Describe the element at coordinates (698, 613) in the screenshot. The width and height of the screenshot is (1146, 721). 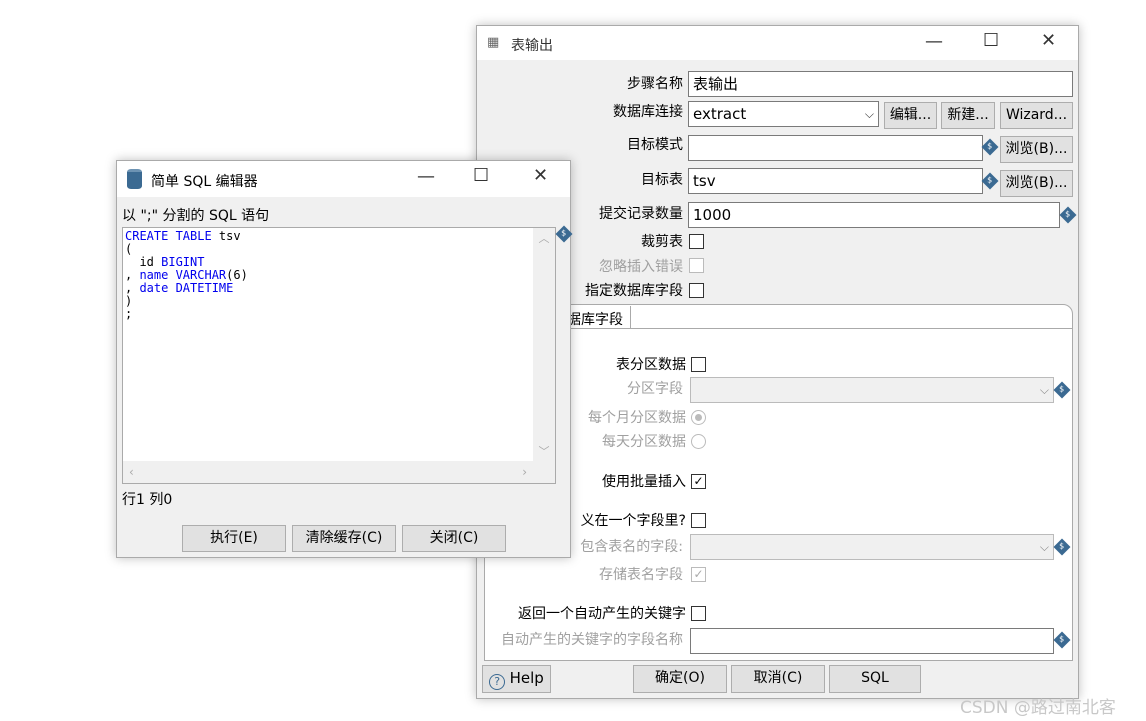
I see `return-key-checkbox` at that location.